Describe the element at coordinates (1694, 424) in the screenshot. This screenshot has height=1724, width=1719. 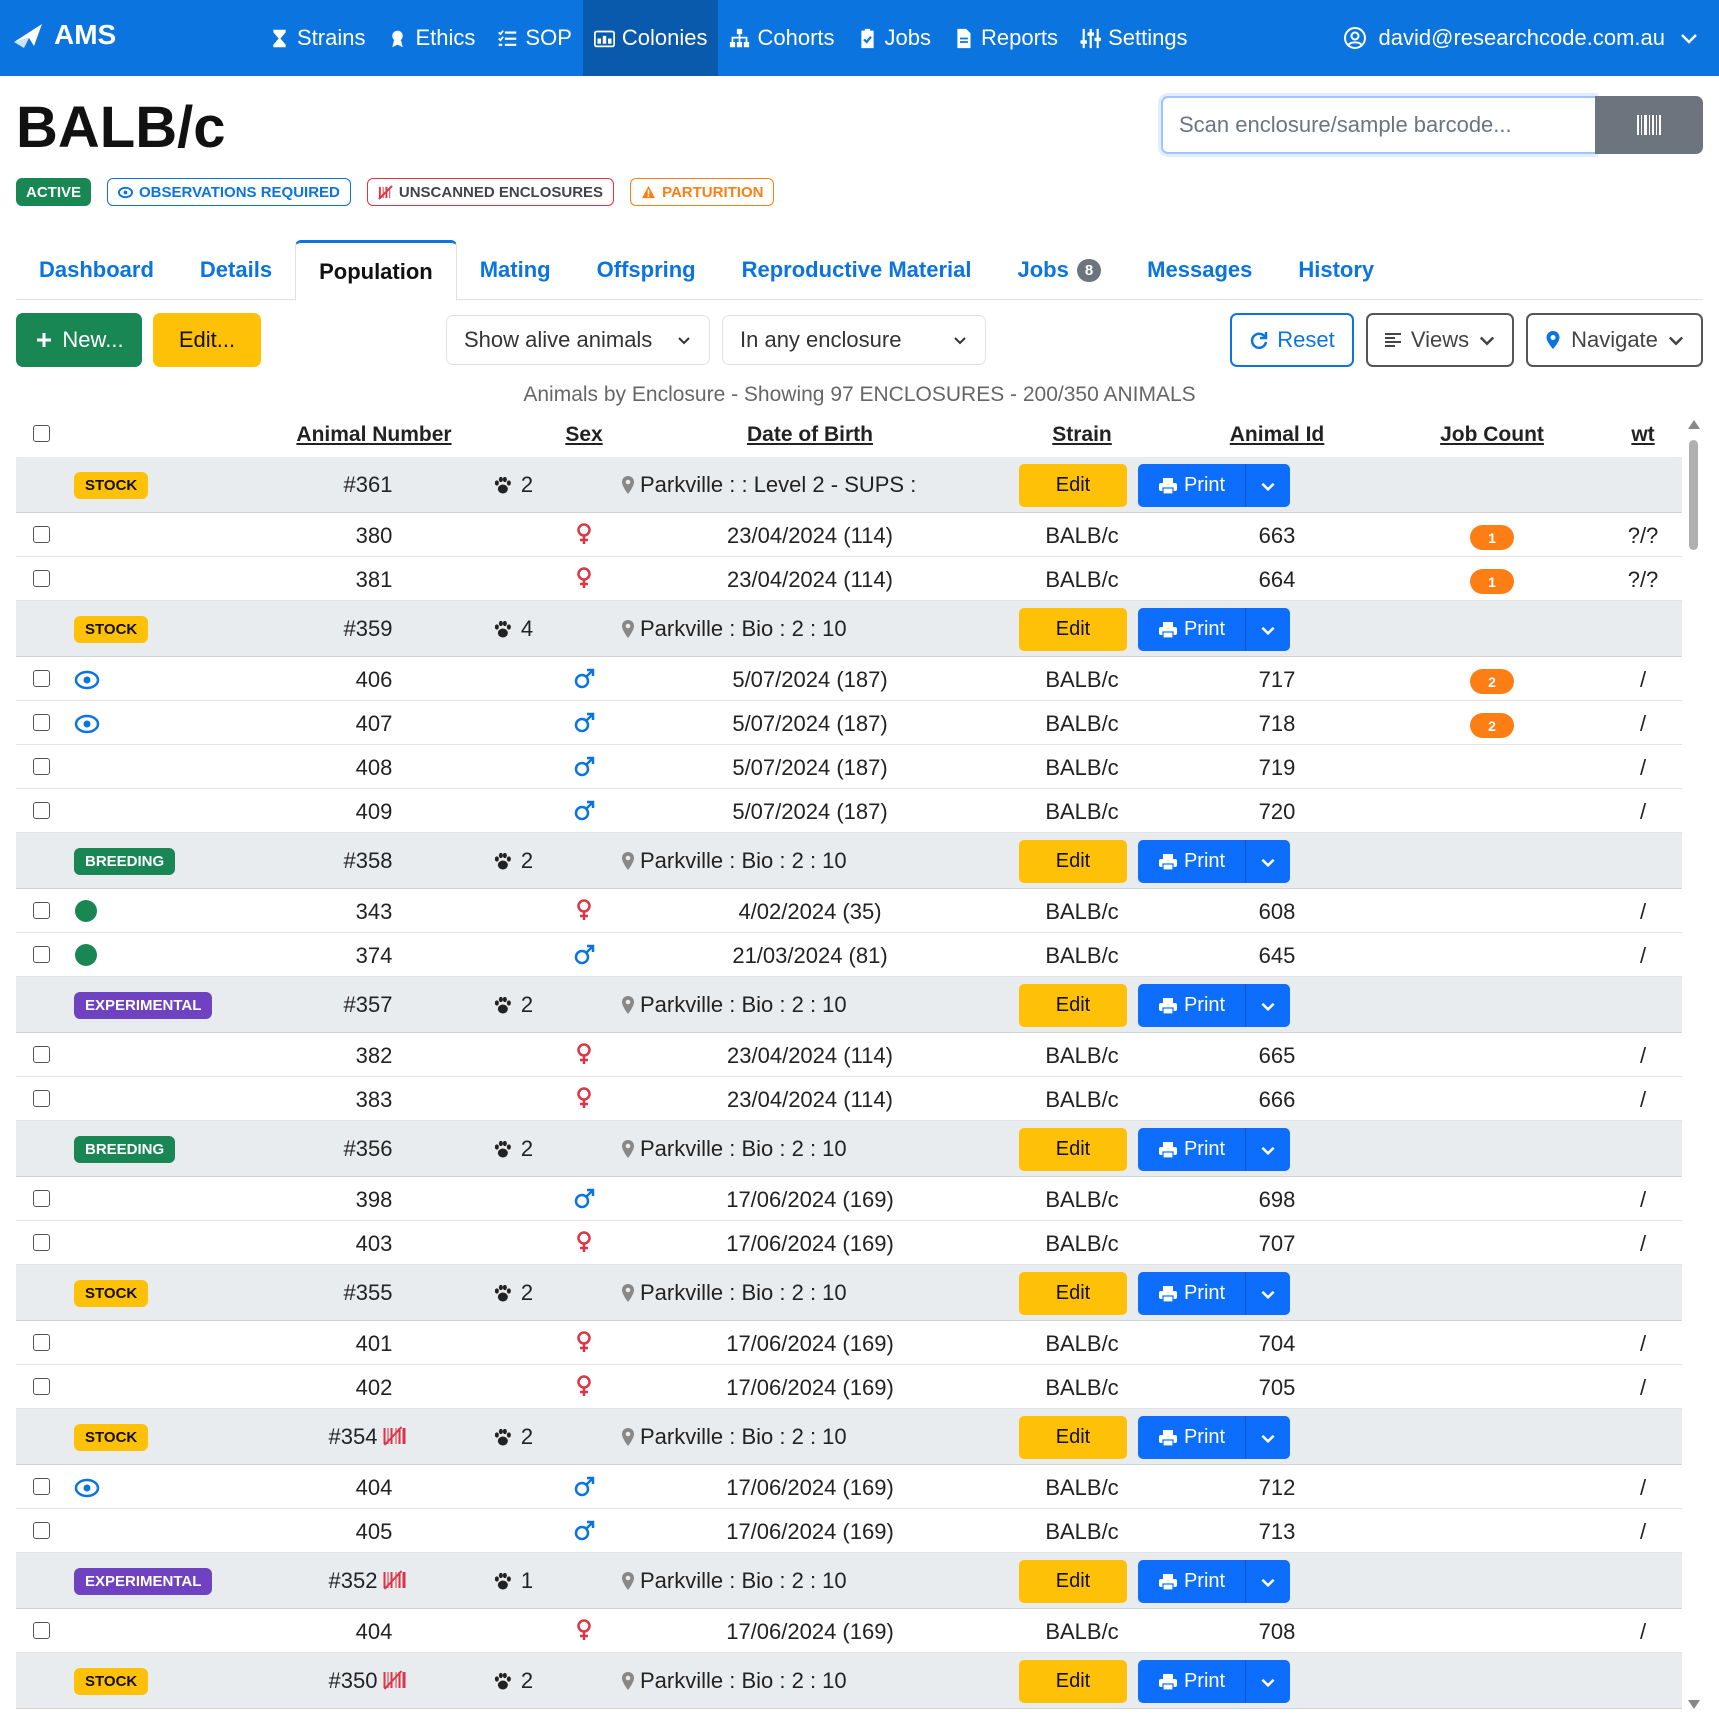
I see `scroll-up-arrow` at that location.